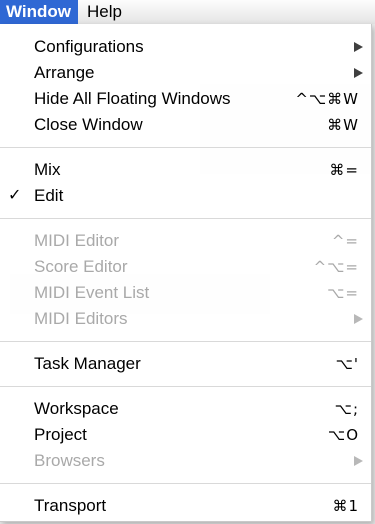 This screenshot has width=375, height=524. What do you see at coordinates (77, 240) in the screenshot?
I see `menu-item-label: MIDI Editor` at bounding box center [77, 240].